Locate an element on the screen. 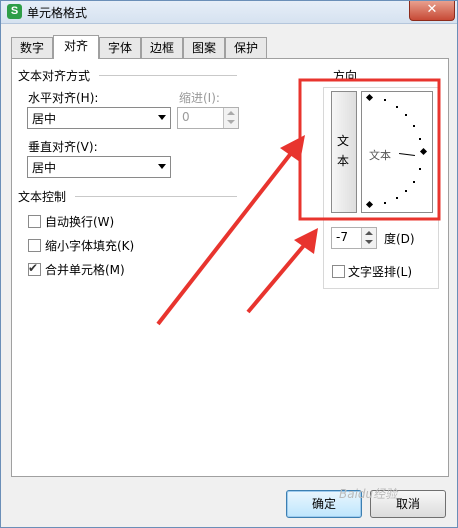 The image size is (458, 528). close-button: ✕ is located at coordinates (432, 11).